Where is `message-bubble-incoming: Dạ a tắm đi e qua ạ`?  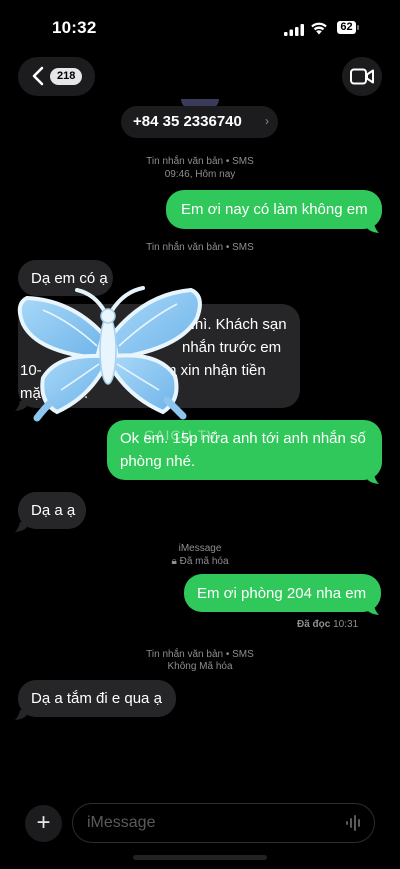 message-bubble-incoming: Dạ a tắm đi e qua ạ is located at coordinates (97, 698).